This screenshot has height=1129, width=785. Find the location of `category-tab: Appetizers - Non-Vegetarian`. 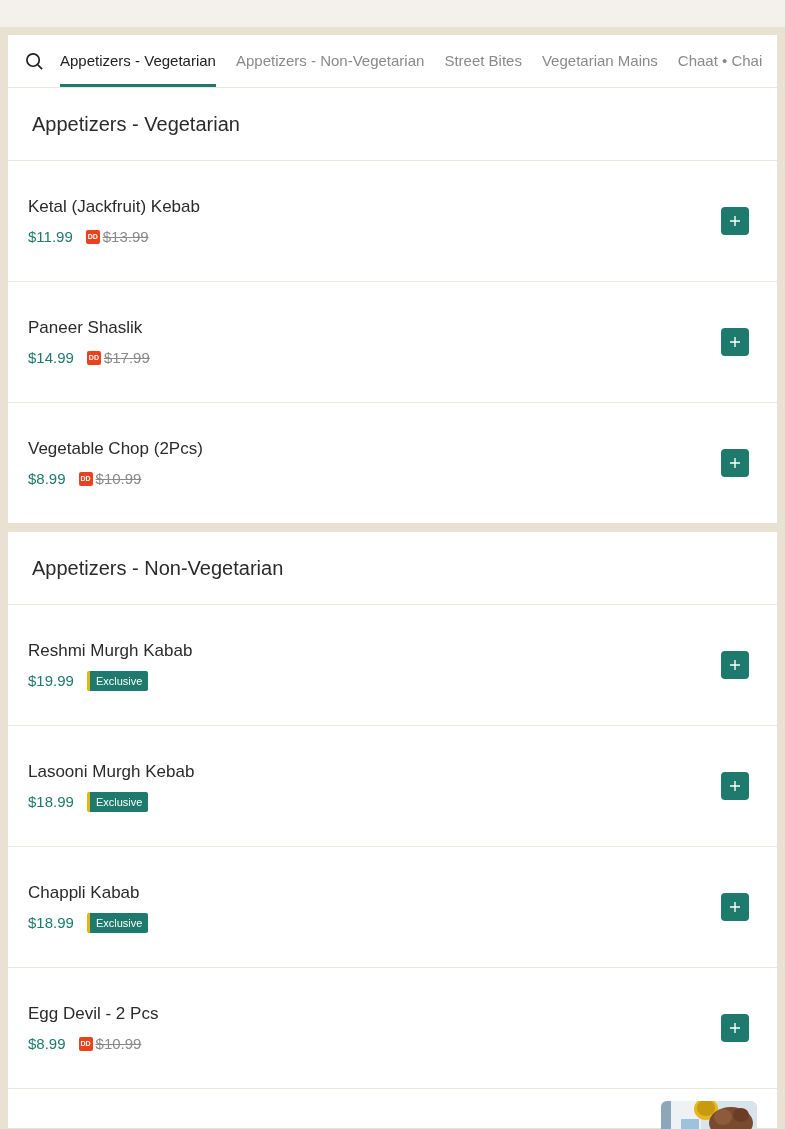

category-tab: Appetizers - Non-Vegetarian is located at coordinates (330, 61).